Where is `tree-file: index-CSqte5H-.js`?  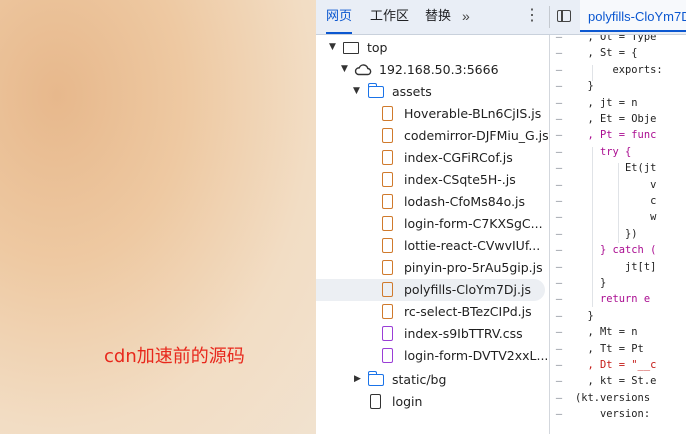
tree-file: index-CSqte5H-.js is located at coordinates (432, 180).